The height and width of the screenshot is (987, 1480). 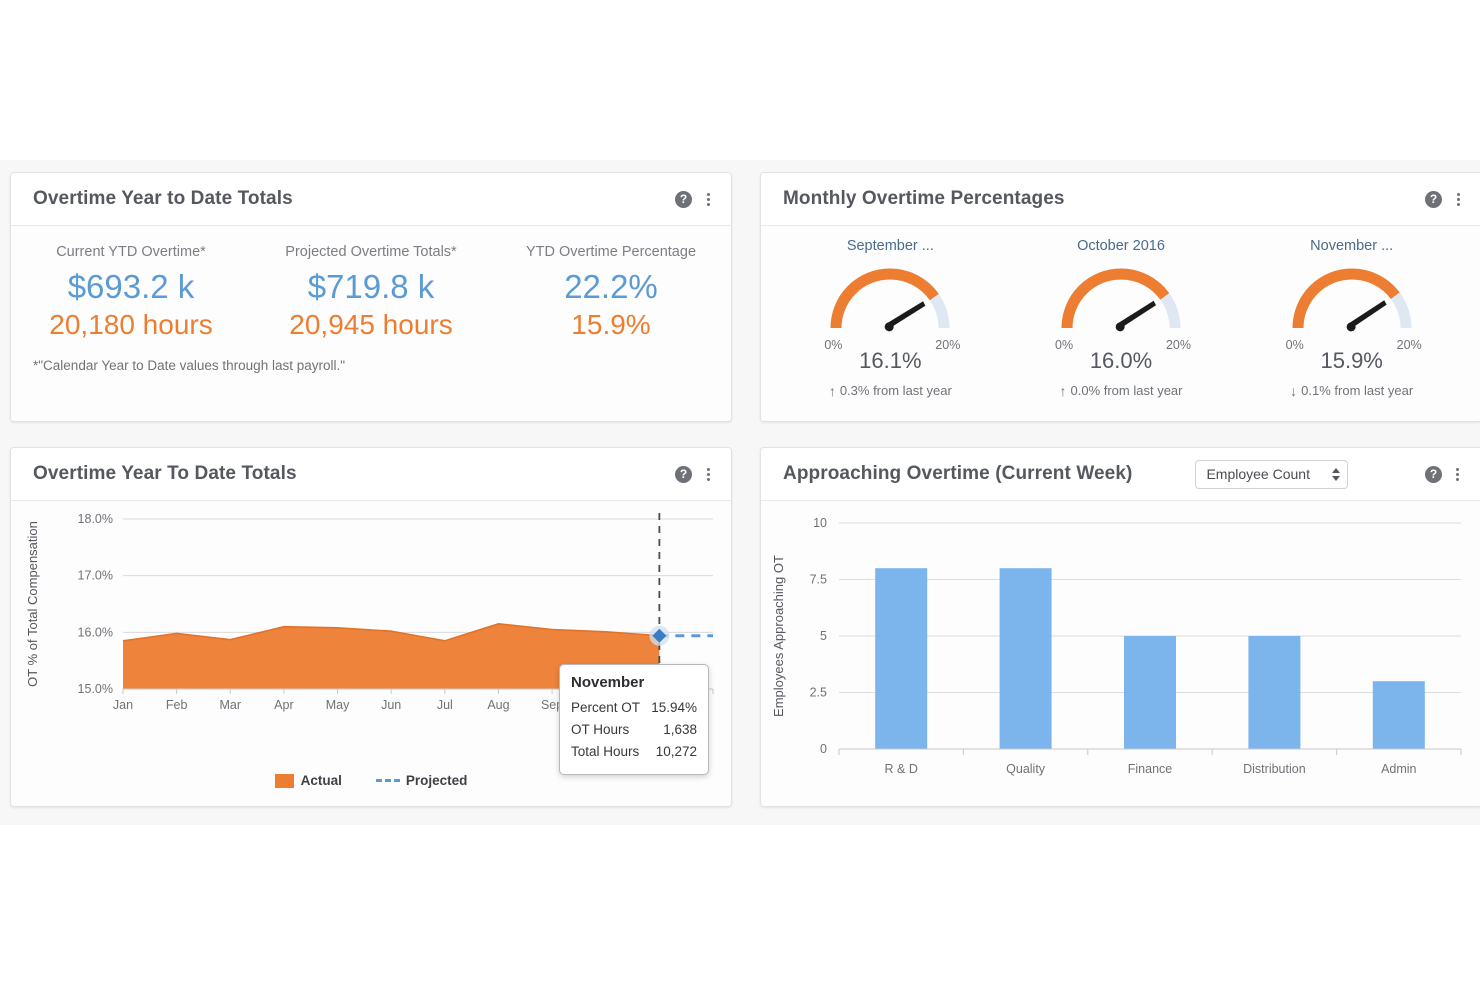 I want to click on card-header: Monthly Overtime Percentages ?, so click(x=1120, y=199).